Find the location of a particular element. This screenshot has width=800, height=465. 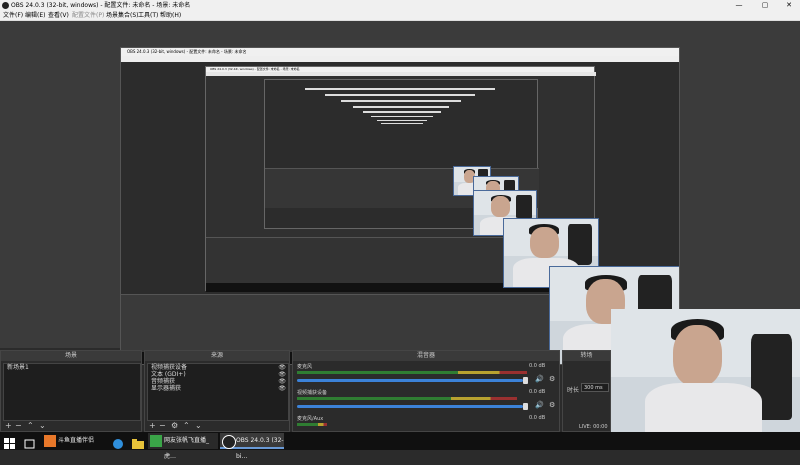

duration-label: 时长 is located at coordinates (573, 390).